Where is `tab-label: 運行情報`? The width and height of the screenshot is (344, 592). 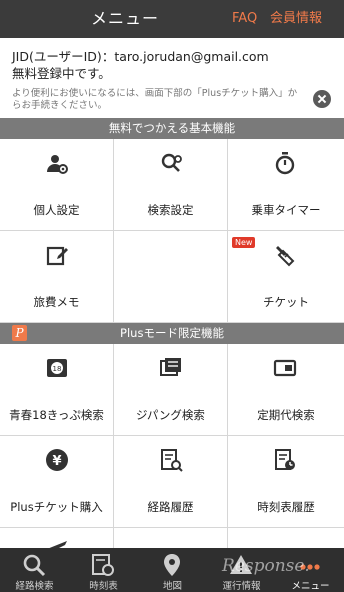 tab-label: 運行情報 is located at coordinates (241, 586).